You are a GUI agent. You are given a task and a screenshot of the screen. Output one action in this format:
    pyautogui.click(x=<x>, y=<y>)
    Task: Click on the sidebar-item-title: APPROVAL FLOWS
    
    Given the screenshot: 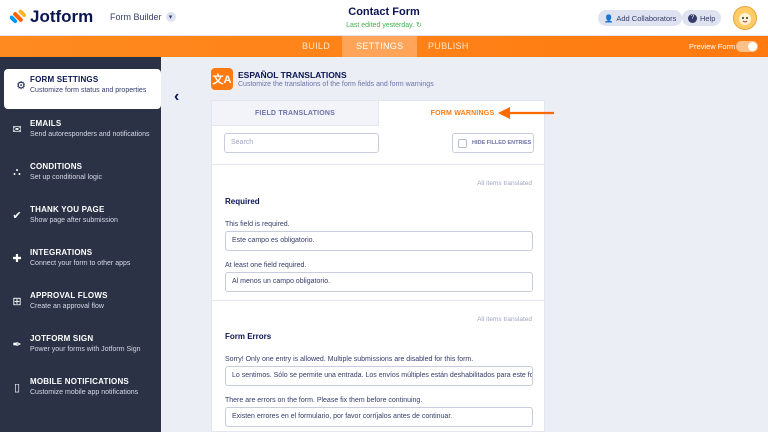 What is the action you would take?
    pyautogui.click(x=69, y=295)
    